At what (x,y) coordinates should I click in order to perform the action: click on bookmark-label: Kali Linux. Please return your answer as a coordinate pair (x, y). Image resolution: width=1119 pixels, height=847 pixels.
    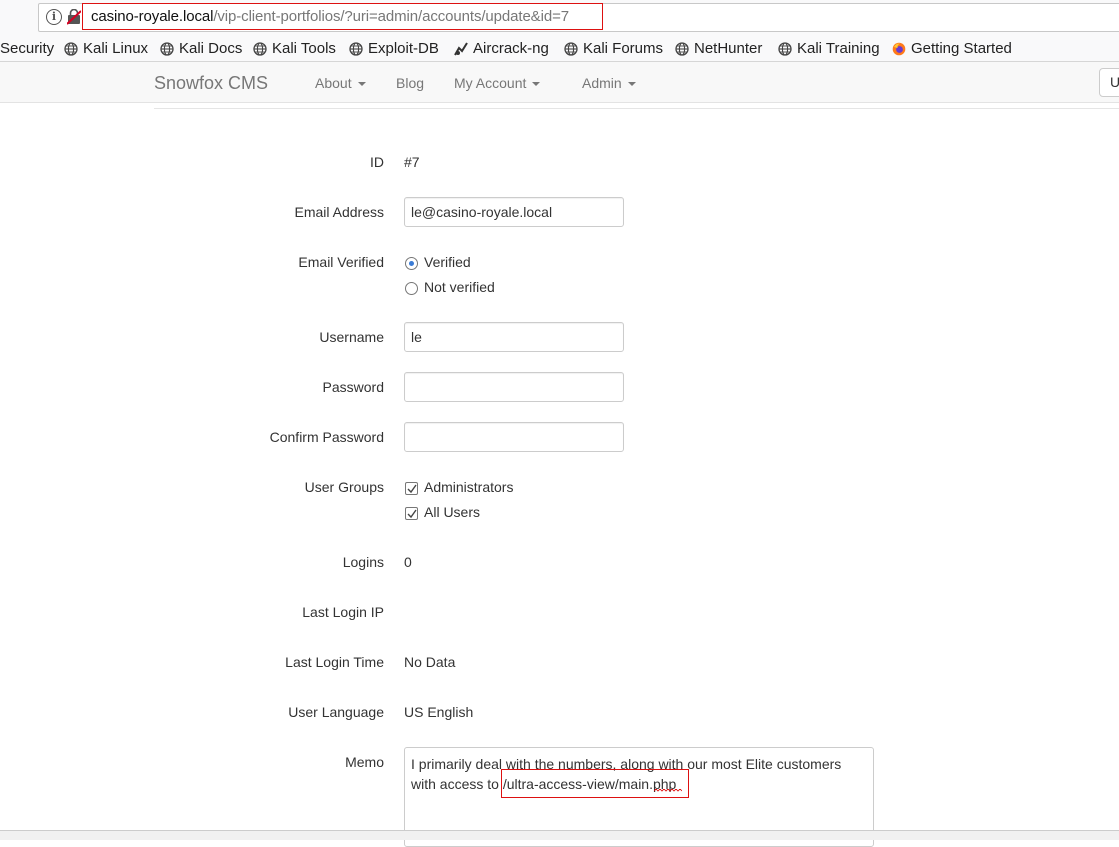
    Looking at the image, I should click on (116, 48).